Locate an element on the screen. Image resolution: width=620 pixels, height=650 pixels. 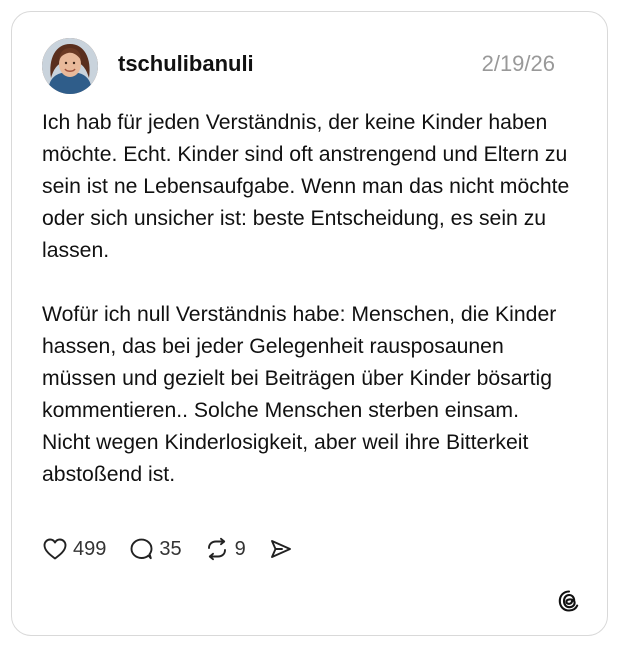
repost-button: 9 is located at coordinates (225, 549).